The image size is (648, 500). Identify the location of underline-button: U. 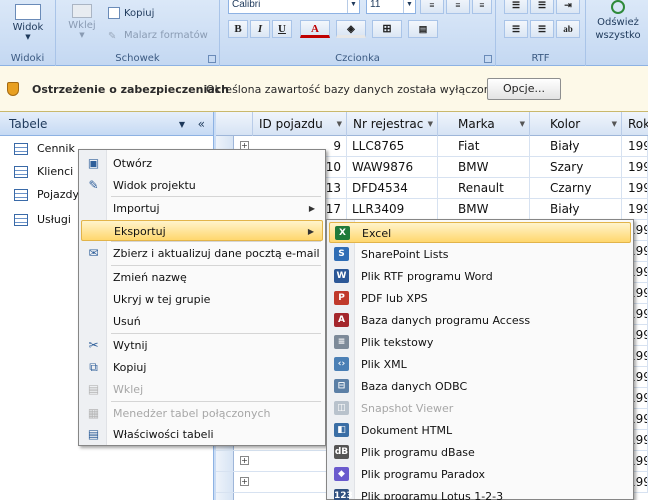
(282, 29).